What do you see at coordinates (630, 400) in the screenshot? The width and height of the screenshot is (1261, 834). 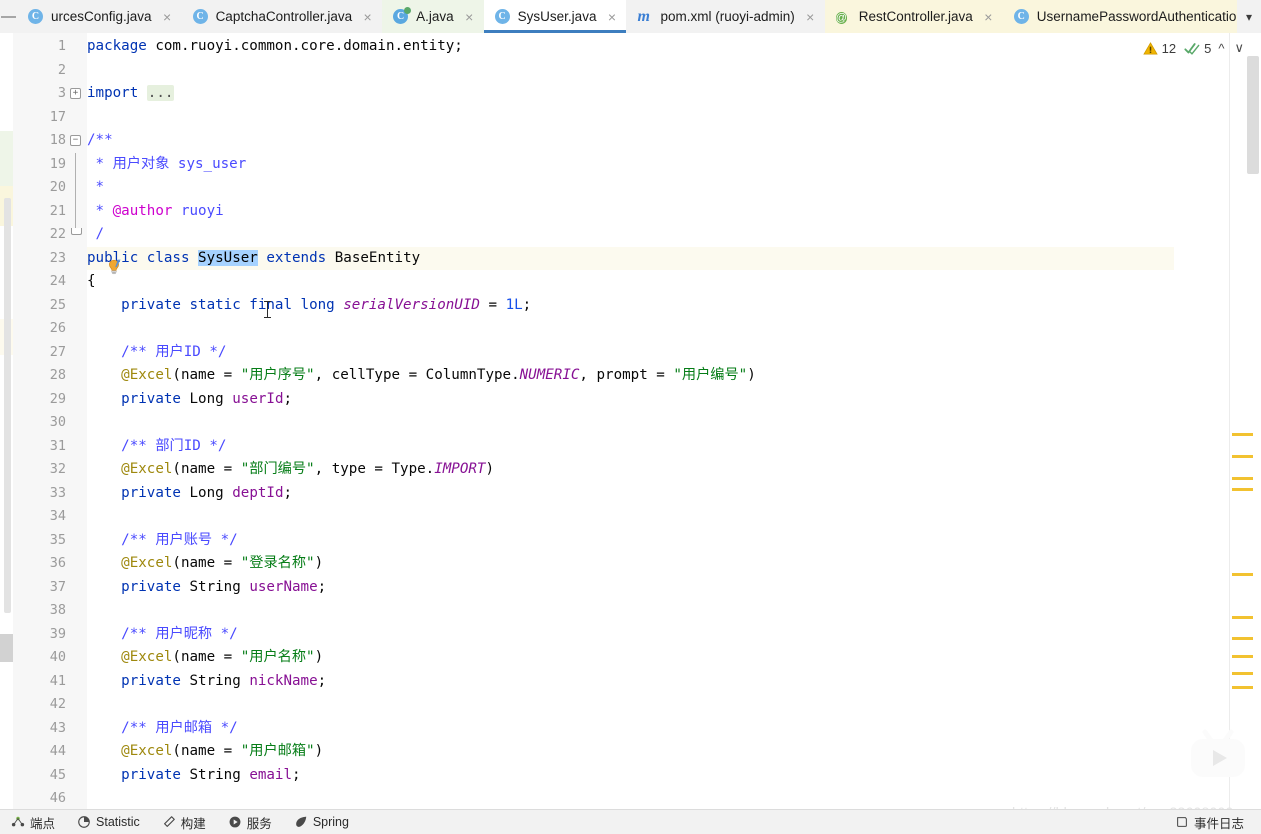 I see `code-line: private Long userId;` at bounding box center [630, 400].